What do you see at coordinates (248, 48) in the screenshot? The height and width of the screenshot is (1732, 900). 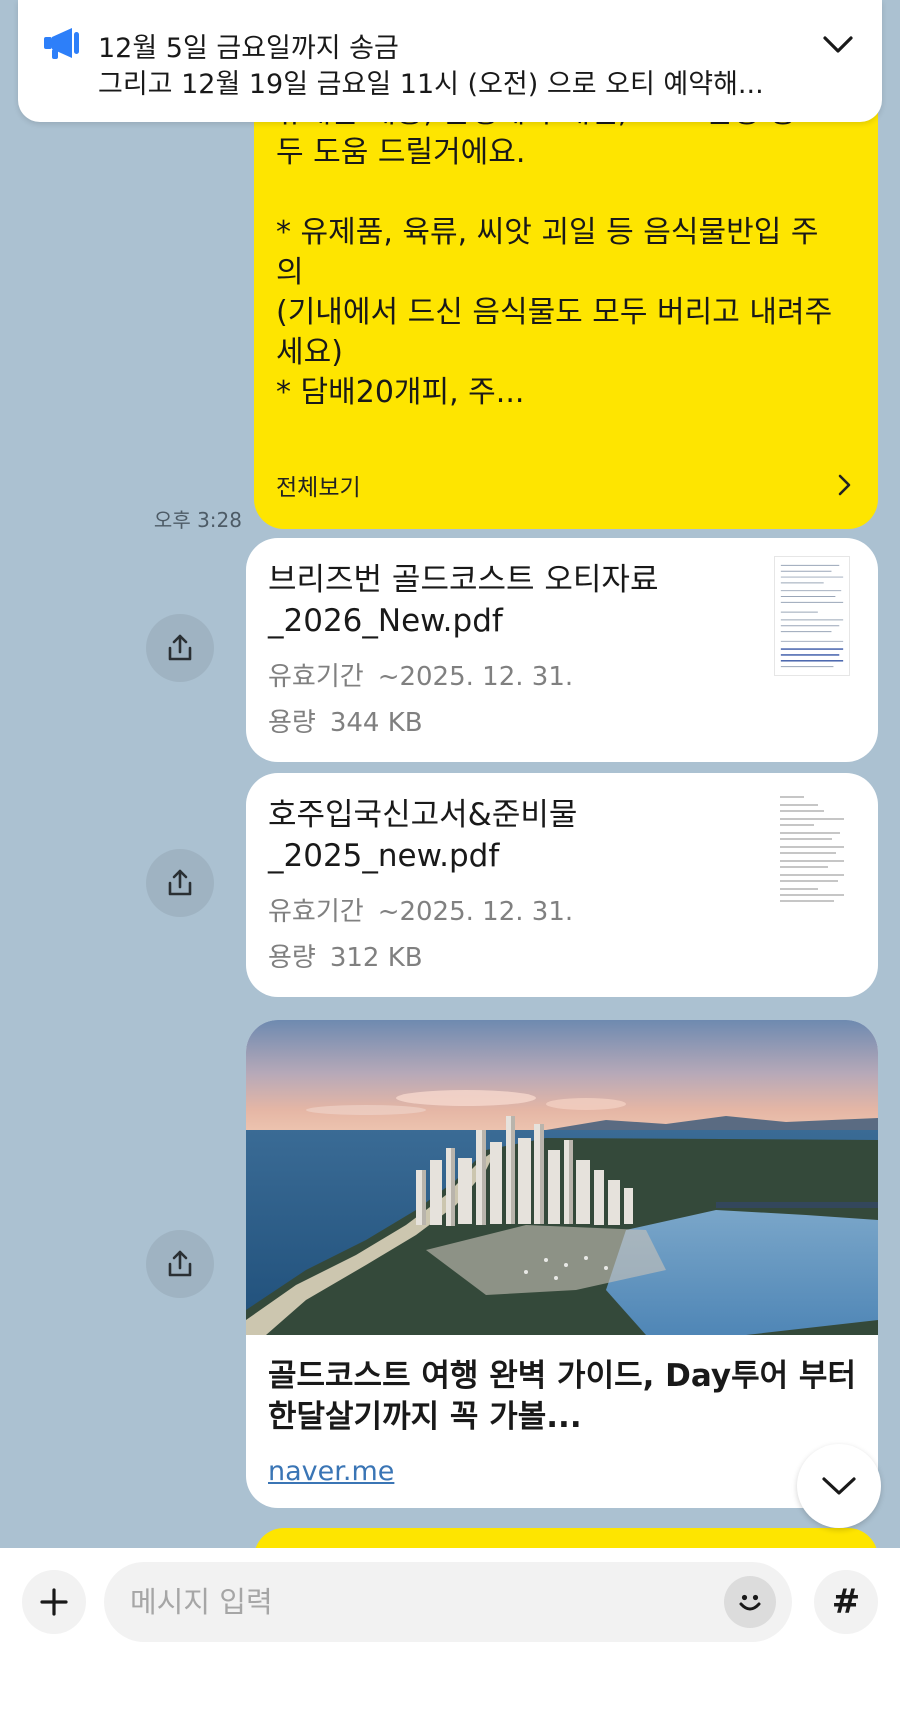 I see `notice-title: 12월 5일 금요일까지 송금` at bounding box center [248, 48].